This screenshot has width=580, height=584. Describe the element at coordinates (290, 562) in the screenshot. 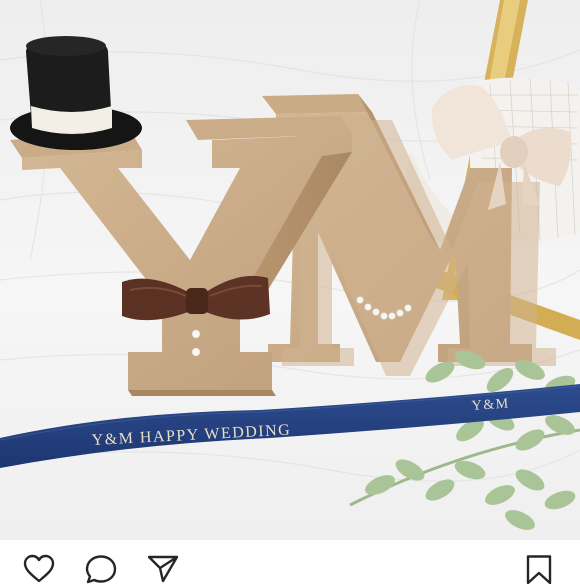

I see `post-action-bar` at that location.